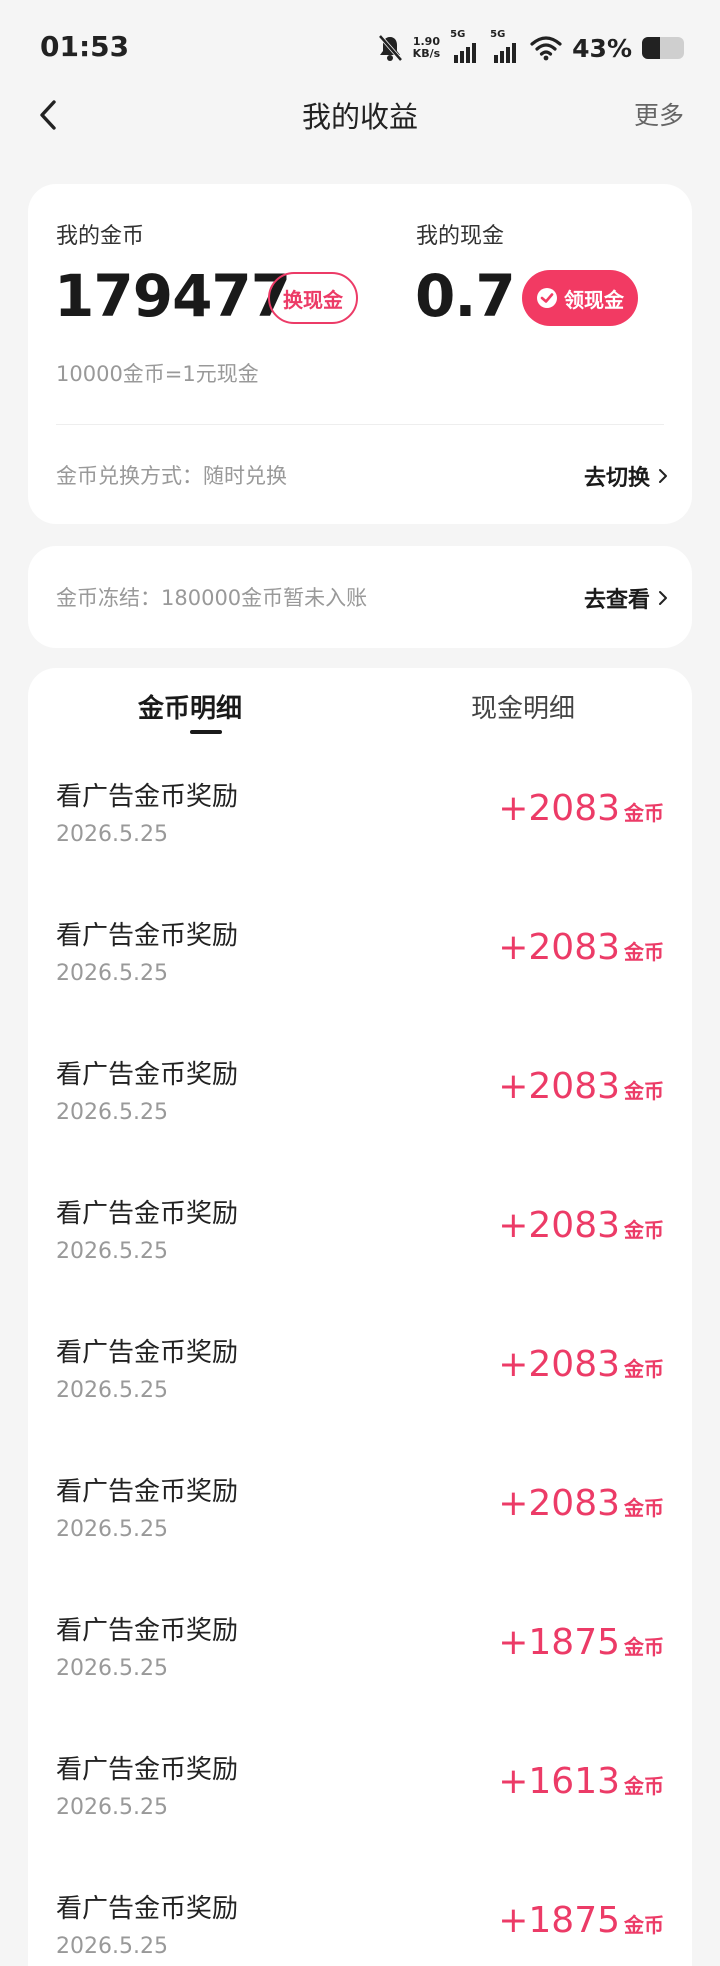 The image size is (720, 1966). What do you see at coordinates (360, 1818) in the screenshot?
I see `list-item: 看广告金币奖励 2026.5.25 +1613 金币` at bounding box center [360, 1818].